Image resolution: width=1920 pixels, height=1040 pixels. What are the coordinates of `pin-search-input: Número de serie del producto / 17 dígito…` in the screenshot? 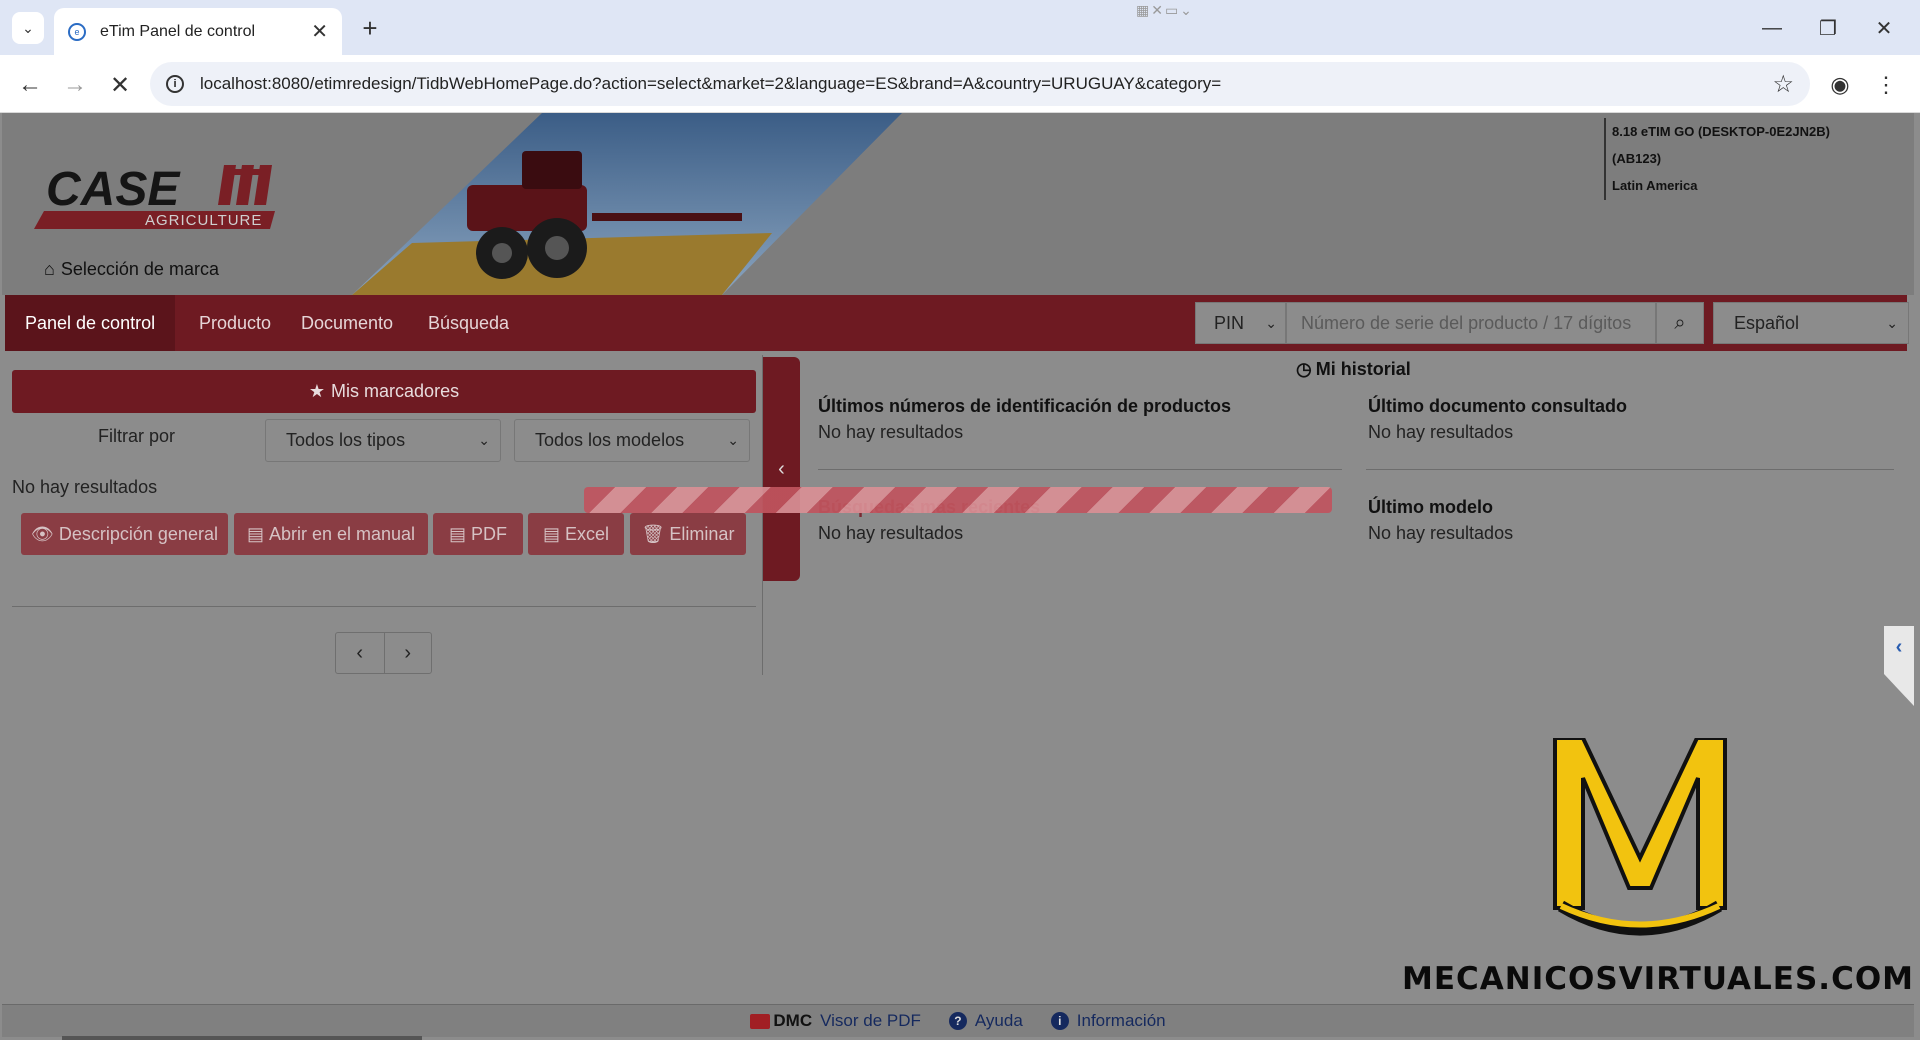 It's located at (1471, 323).